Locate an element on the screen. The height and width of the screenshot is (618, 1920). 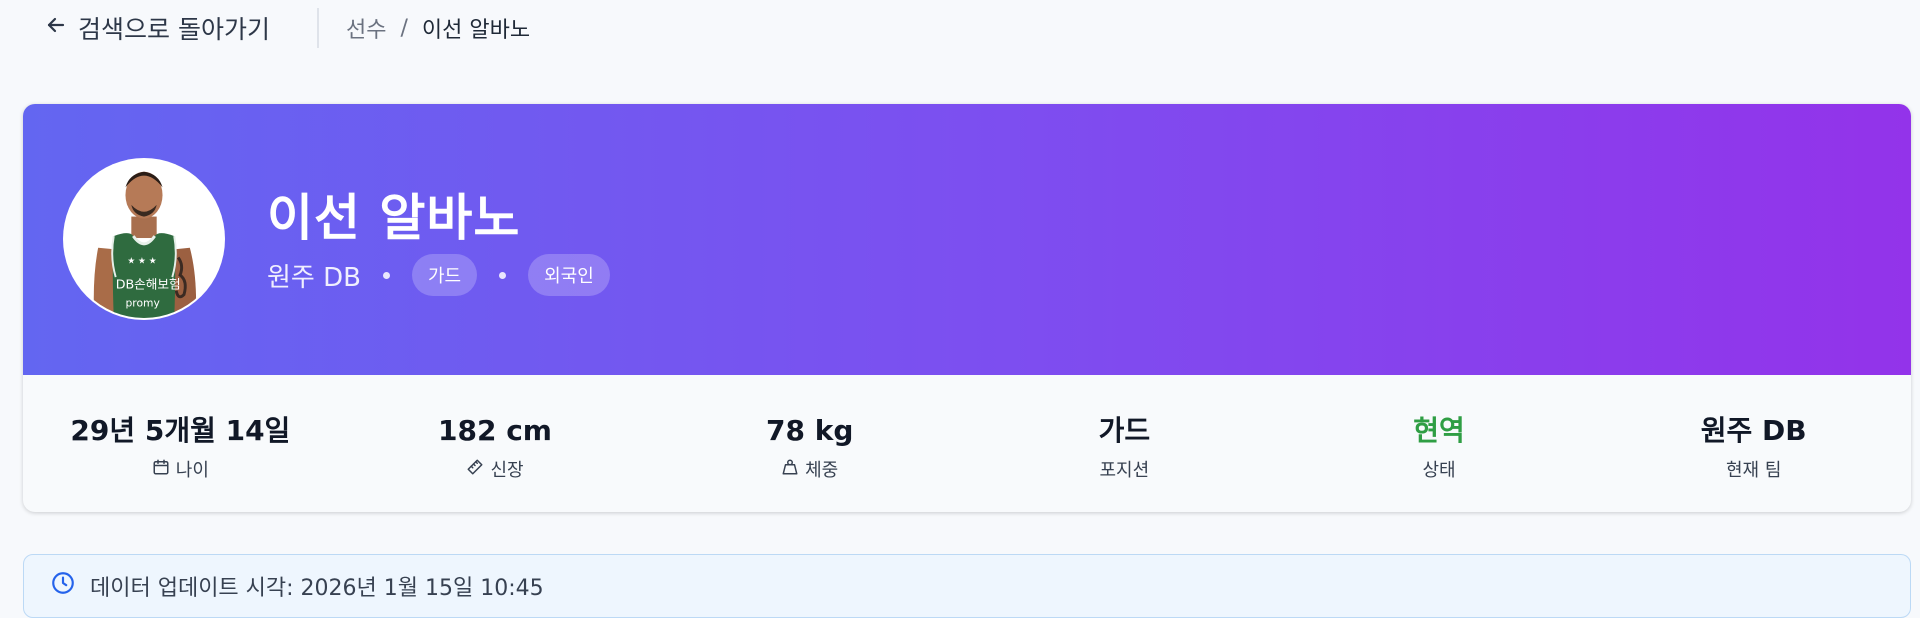
data-update-notice: 데이터 업데이트 시각: 2026년 1월 15일 10:45 is located at coordinates (967, 586).